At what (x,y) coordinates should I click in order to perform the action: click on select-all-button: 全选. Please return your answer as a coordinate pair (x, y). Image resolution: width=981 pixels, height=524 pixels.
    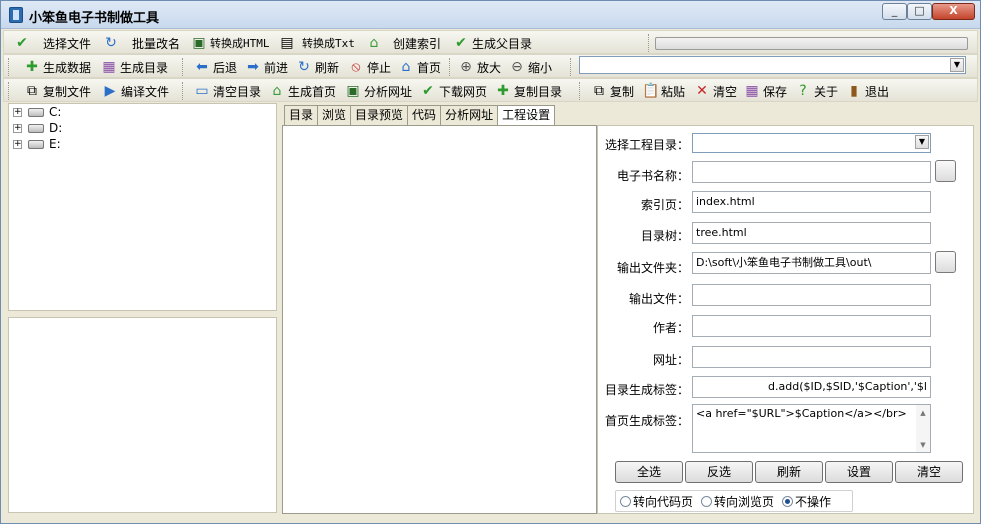
    Looking at the image, I should click on (649, 472).